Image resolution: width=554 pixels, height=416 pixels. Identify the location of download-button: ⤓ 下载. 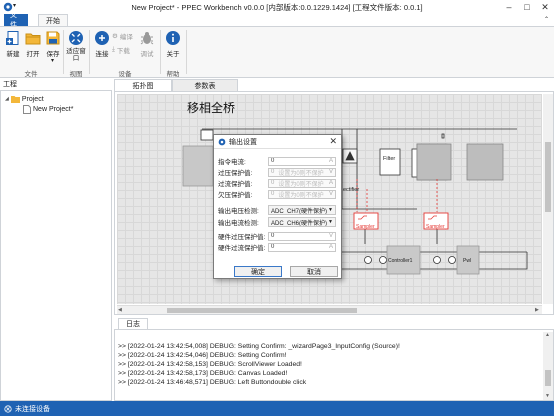
(121, 50).